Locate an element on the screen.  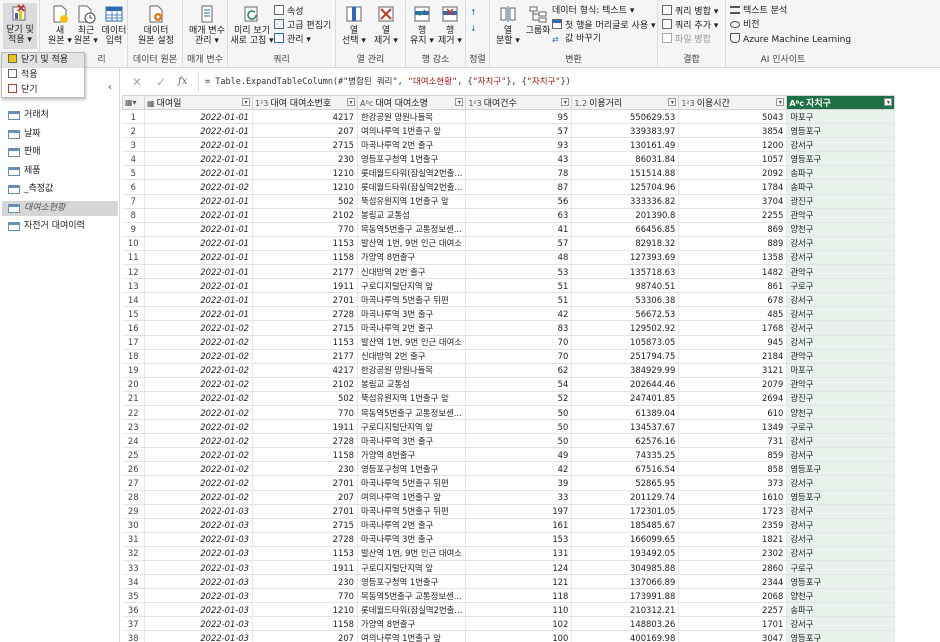
menu-item-close: 닫기 is located at coordinates (43, 90).